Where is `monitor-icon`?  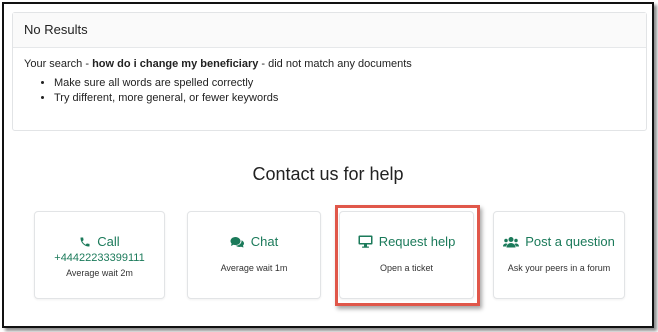
monitor-icon is located at coordinates (365, 241).